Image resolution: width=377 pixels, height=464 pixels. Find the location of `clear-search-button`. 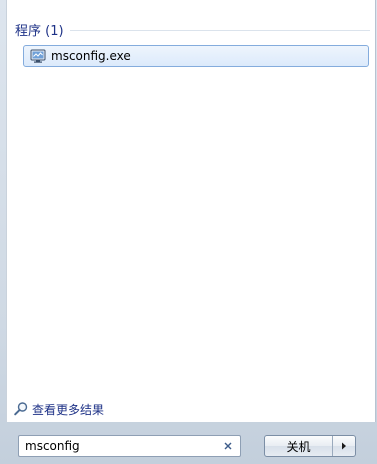

clear-search-button is located at coordinates (228, 446).